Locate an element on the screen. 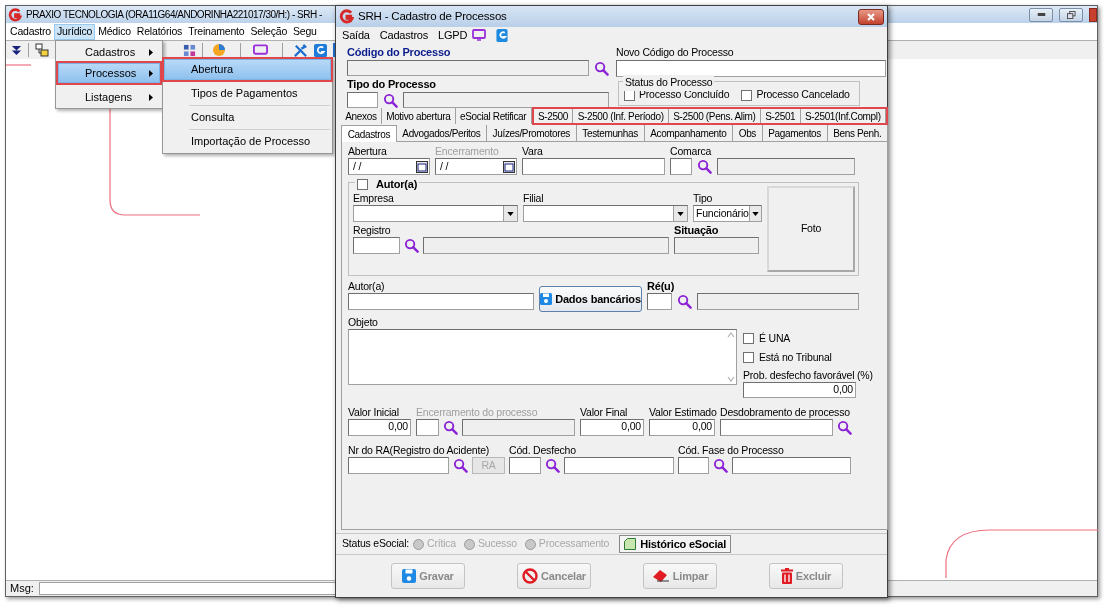  menu-item: Cadastro is located at coordinates (30, 31).